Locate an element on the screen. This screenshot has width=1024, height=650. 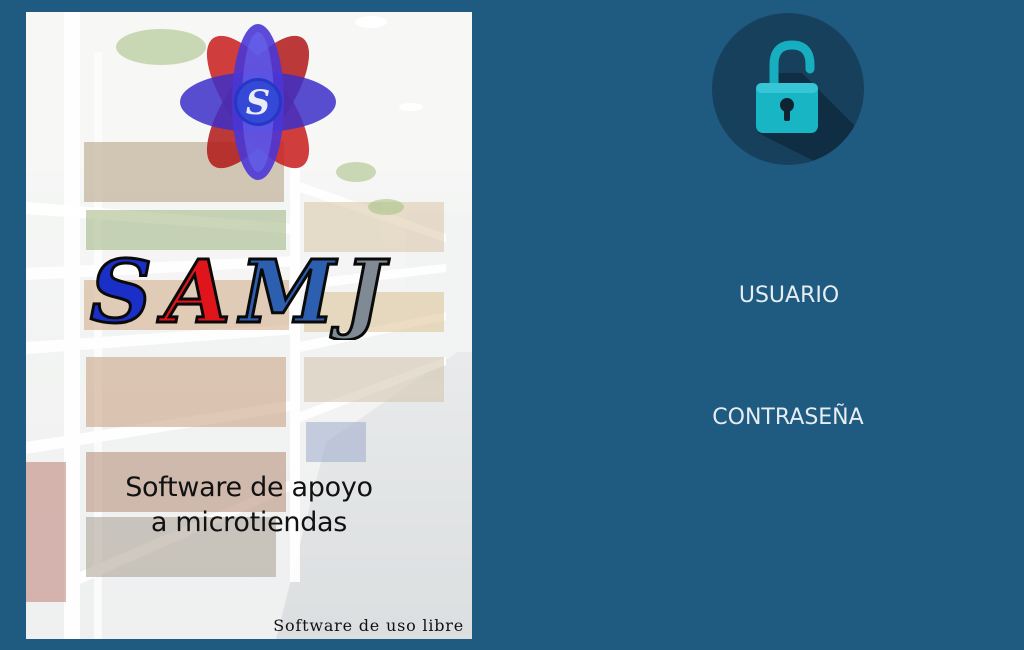
brand-letter-a: A is located at coordinates (194, 291).